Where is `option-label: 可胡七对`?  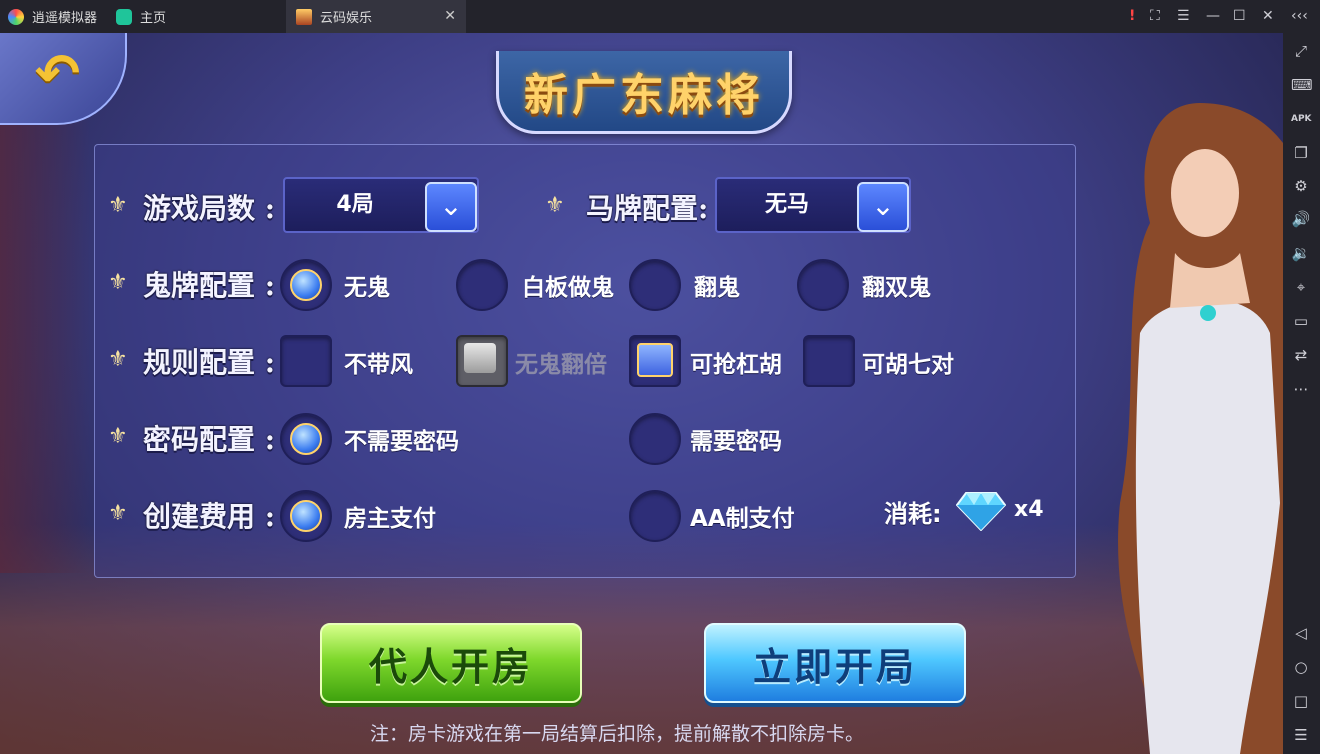
option-label: 可胡七对 is located at coordinates (908, 365).